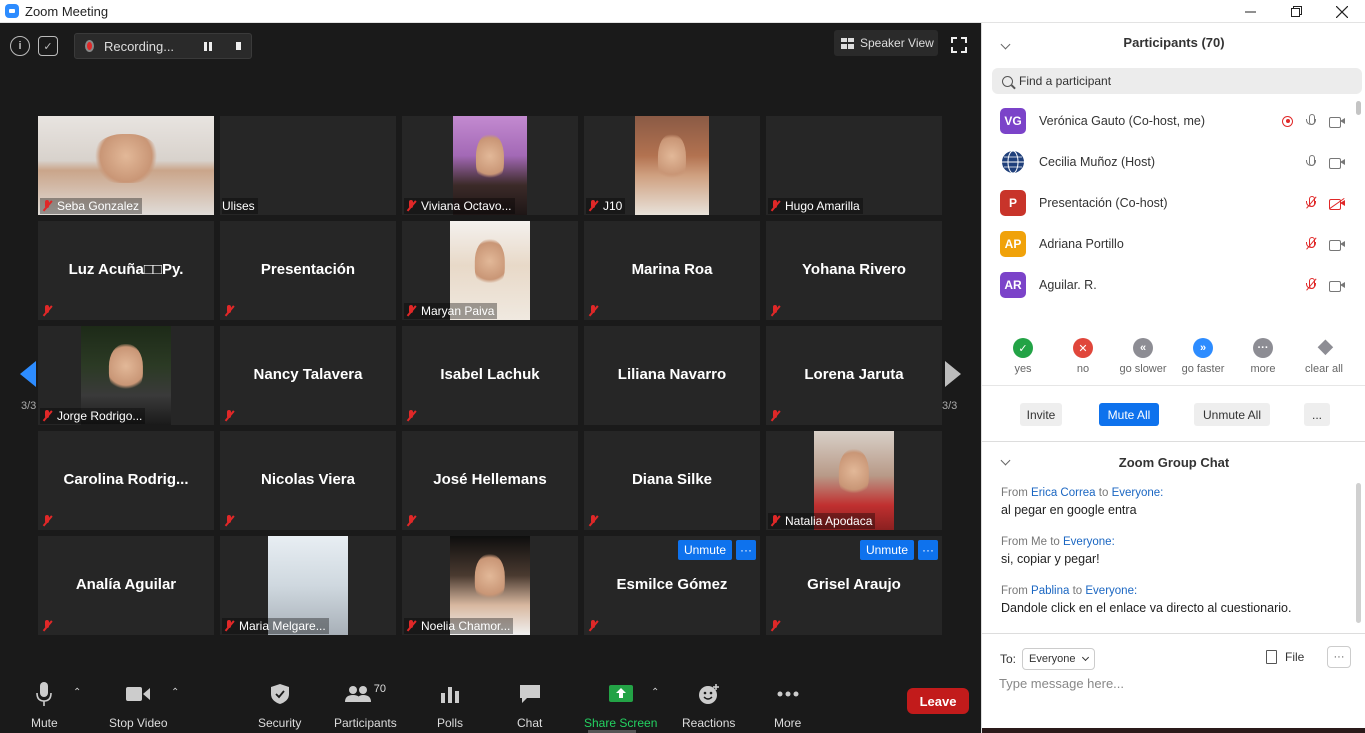 This screenshot has width=1365, height=733. I want to click on chat-message-input, so click(1169, 683).